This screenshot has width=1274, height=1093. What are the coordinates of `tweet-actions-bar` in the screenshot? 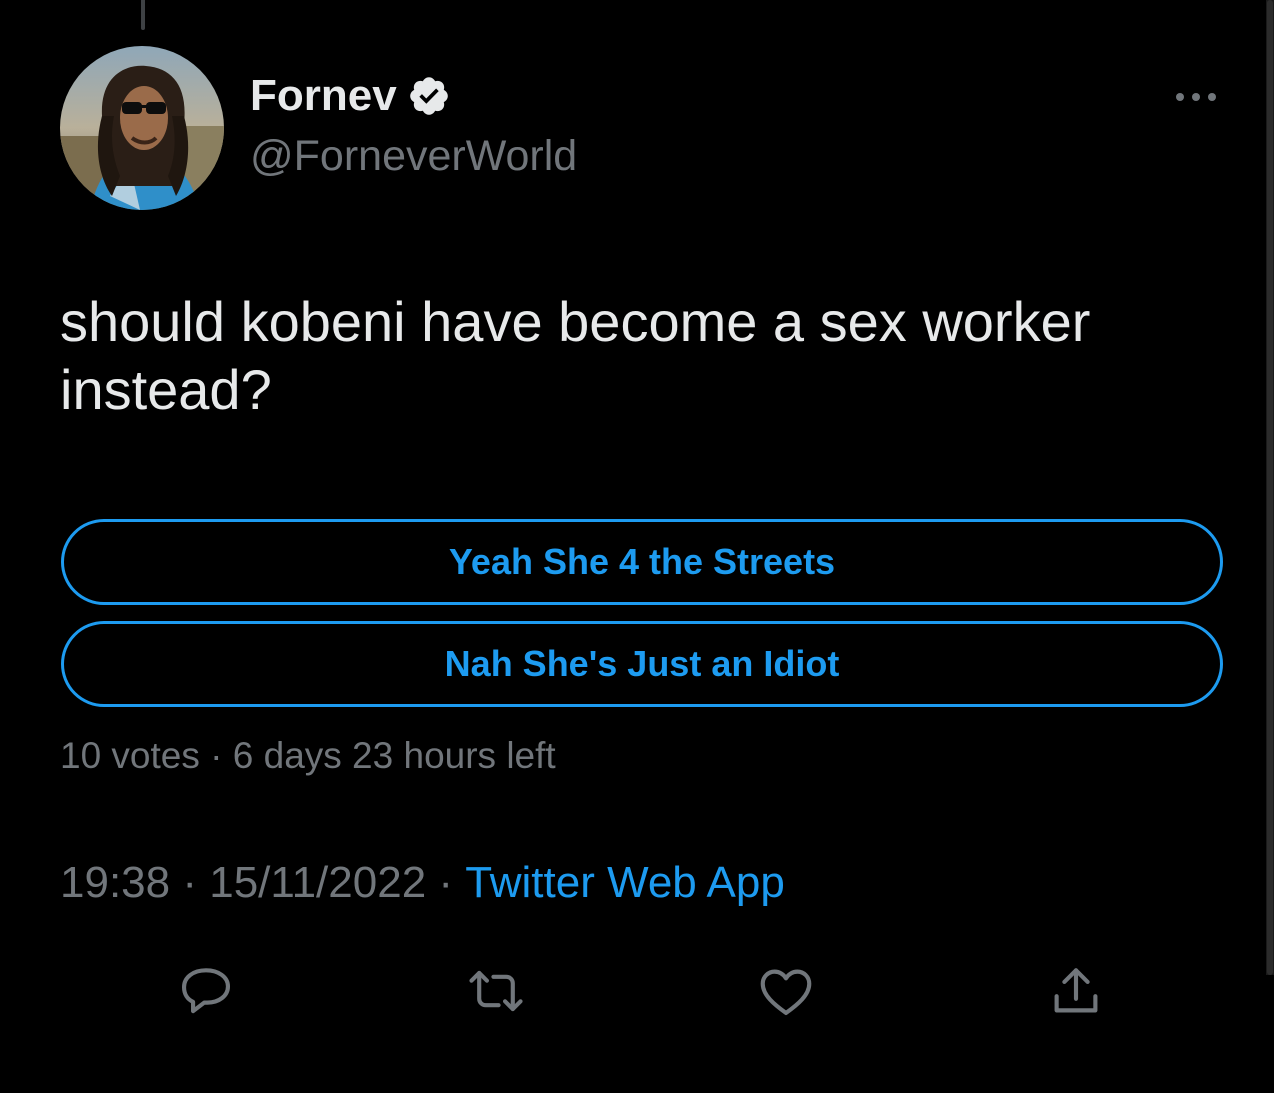 It's located at (637, 995).